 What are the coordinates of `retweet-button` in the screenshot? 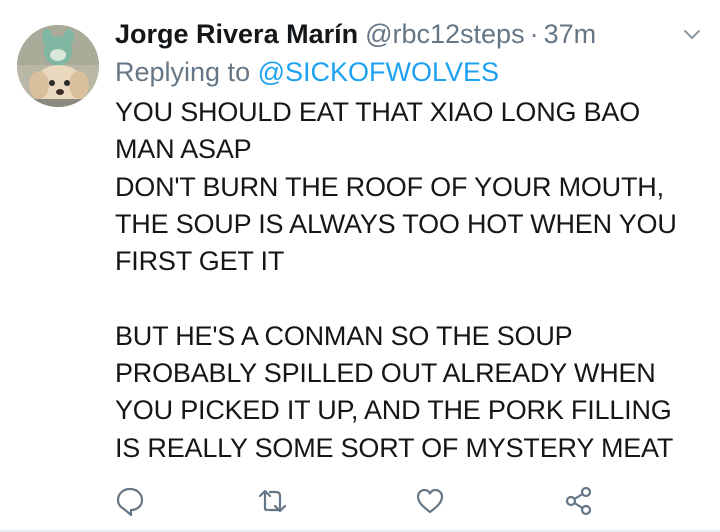 It's located at (273, 501).